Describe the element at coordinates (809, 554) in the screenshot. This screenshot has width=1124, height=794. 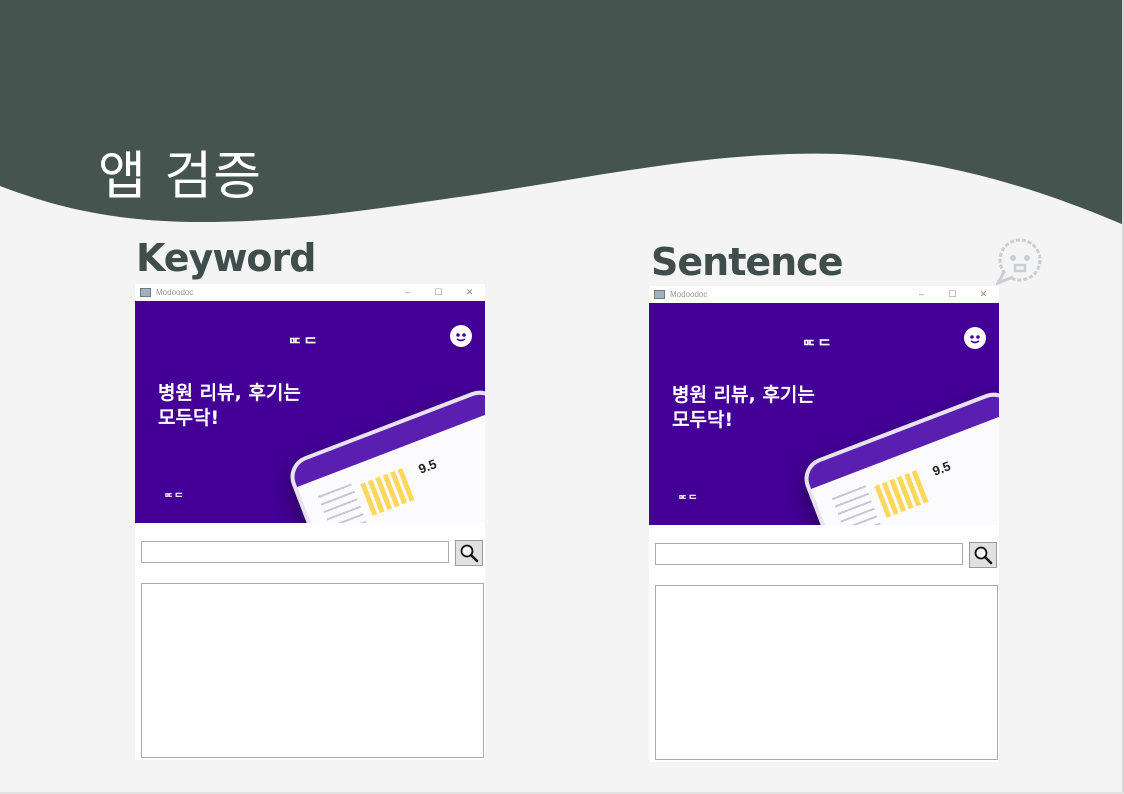
I see `sentence-search-input` at that location.